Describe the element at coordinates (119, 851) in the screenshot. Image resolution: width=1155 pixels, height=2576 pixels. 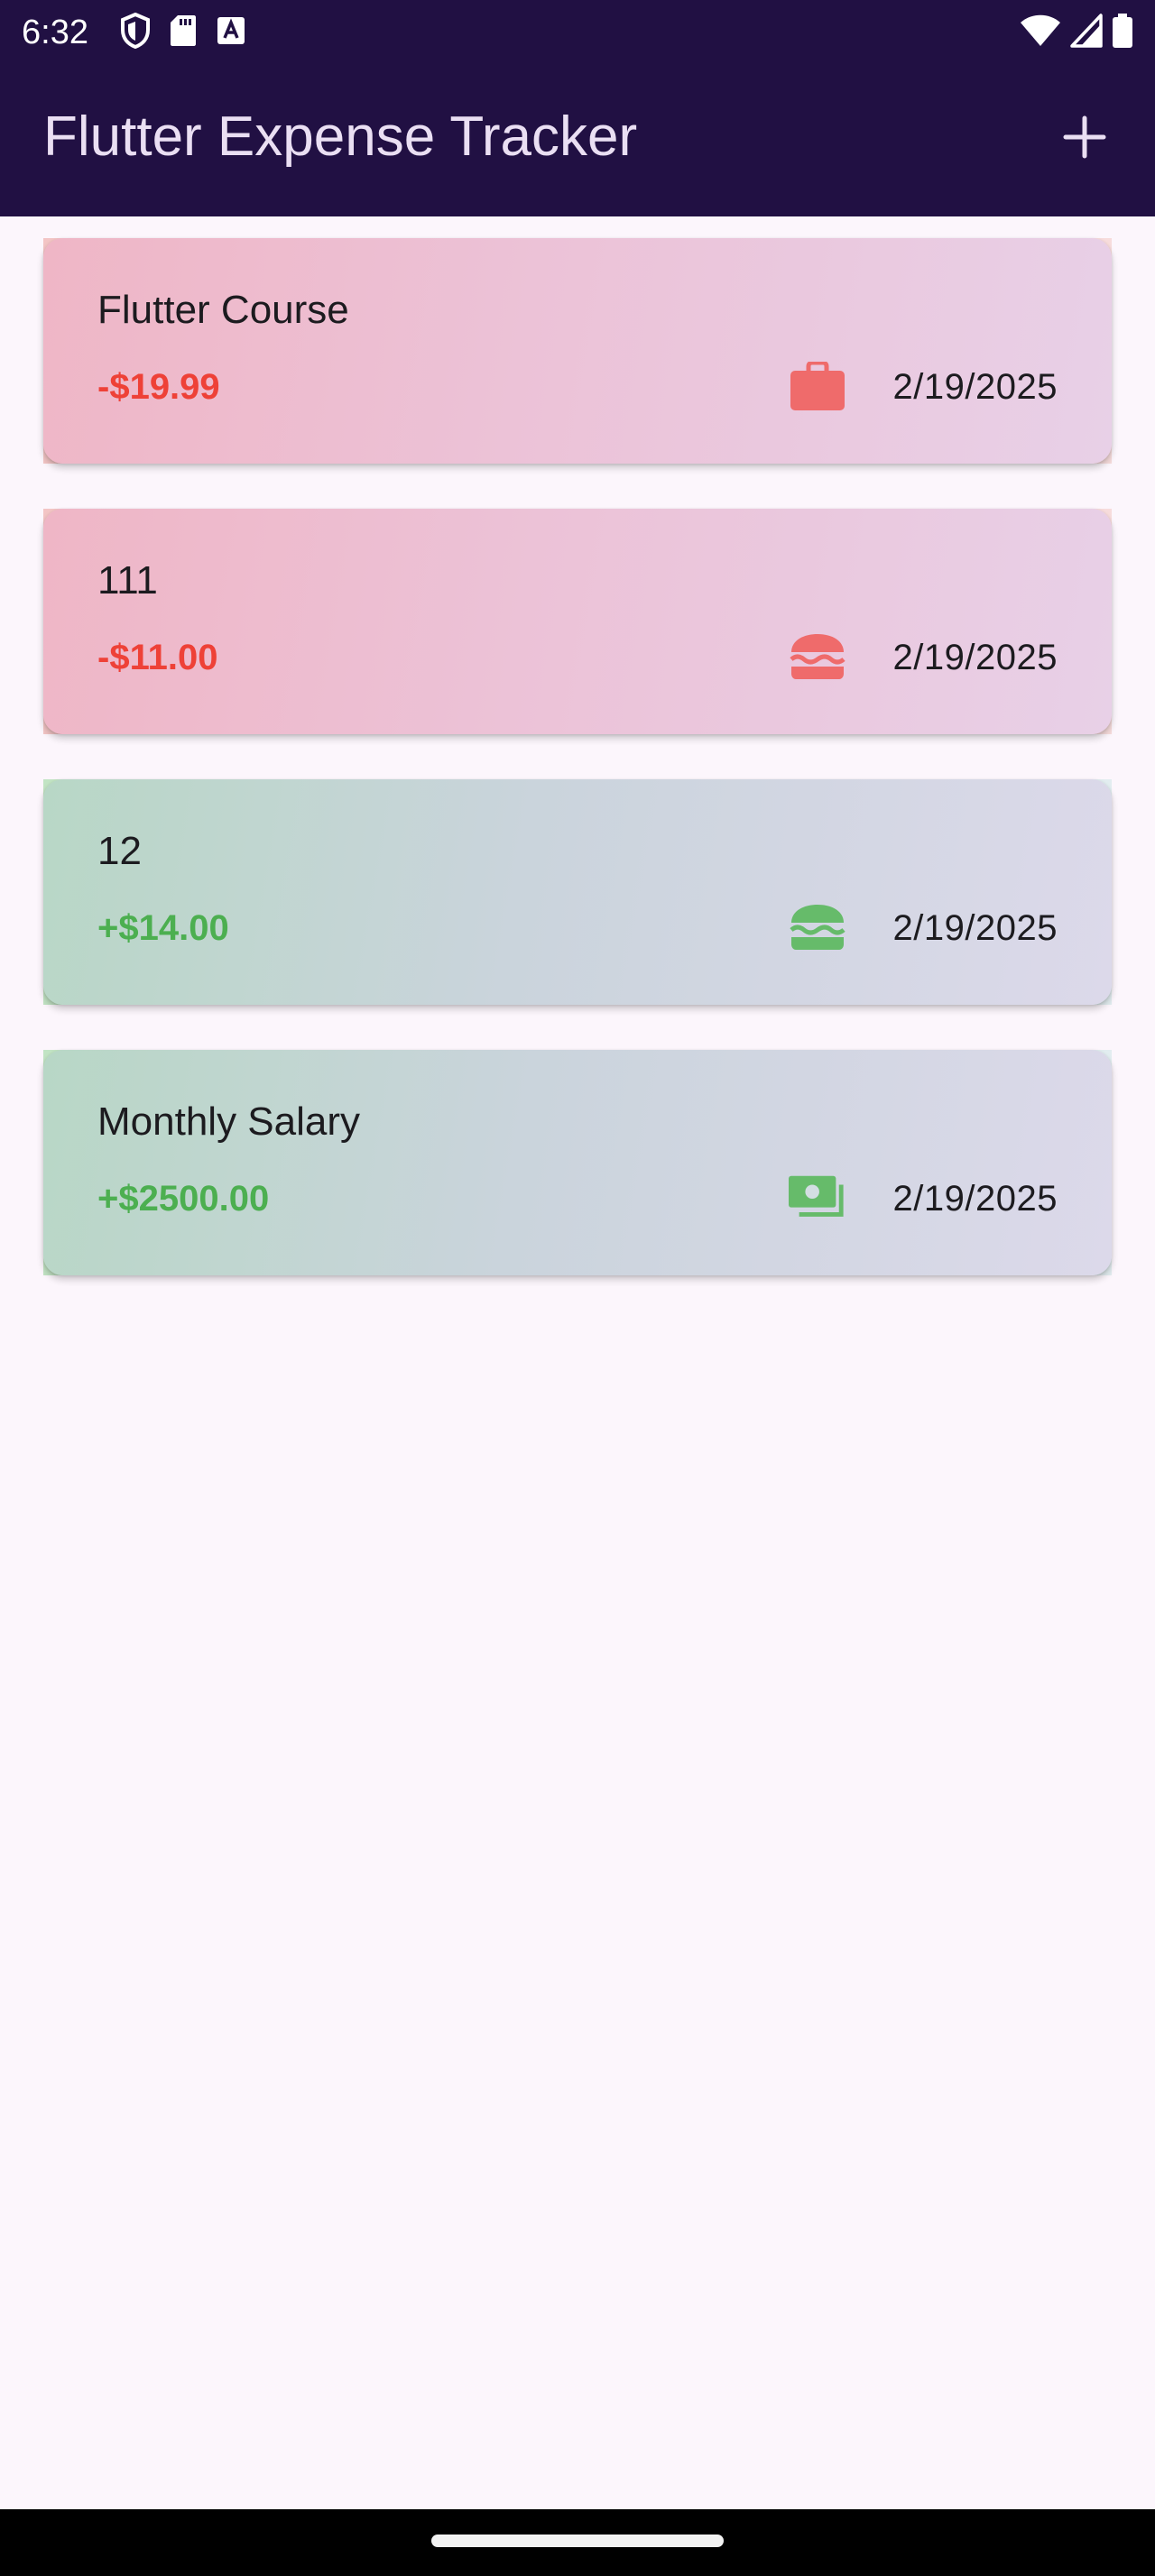
I see `expense-title: 12` at that location.